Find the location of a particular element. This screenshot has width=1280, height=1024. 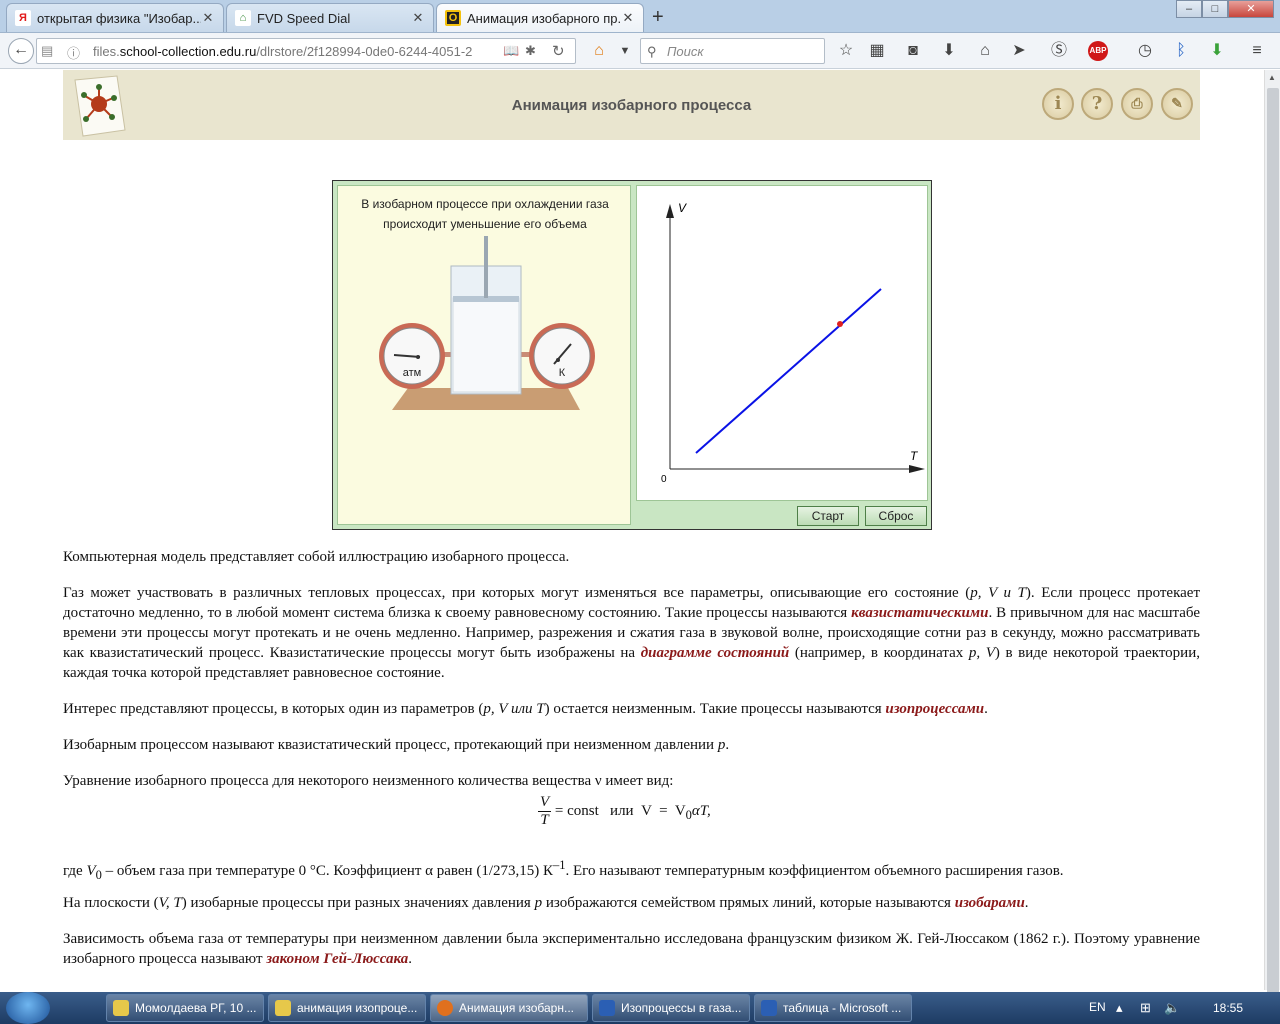

new-tab-button: + is located at coordinates (658, 17).